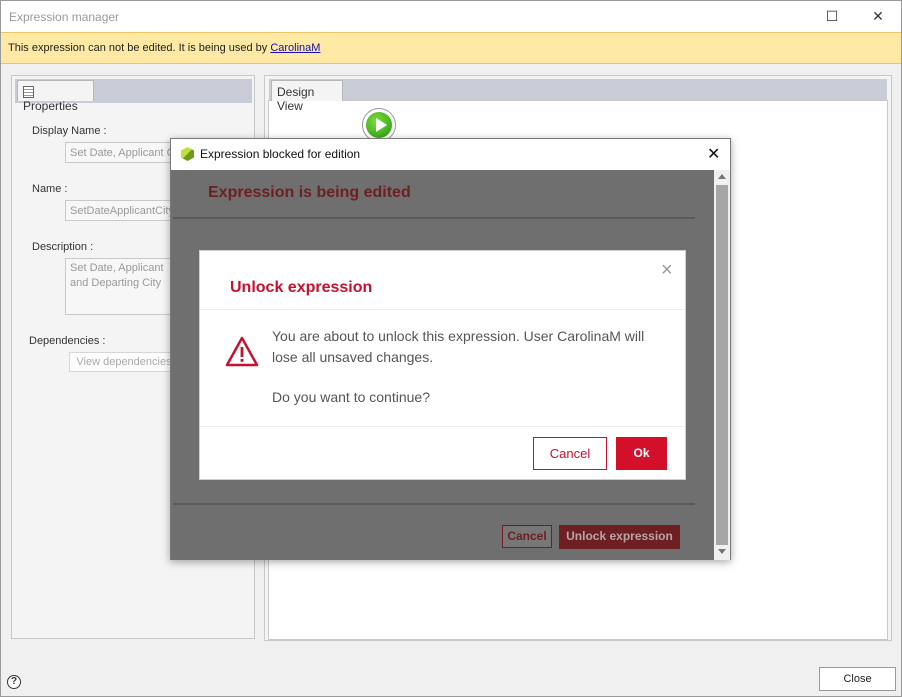 The height and width of the screenshot is (697, 902). I want to click on close-button: Close, so click(857, 679).